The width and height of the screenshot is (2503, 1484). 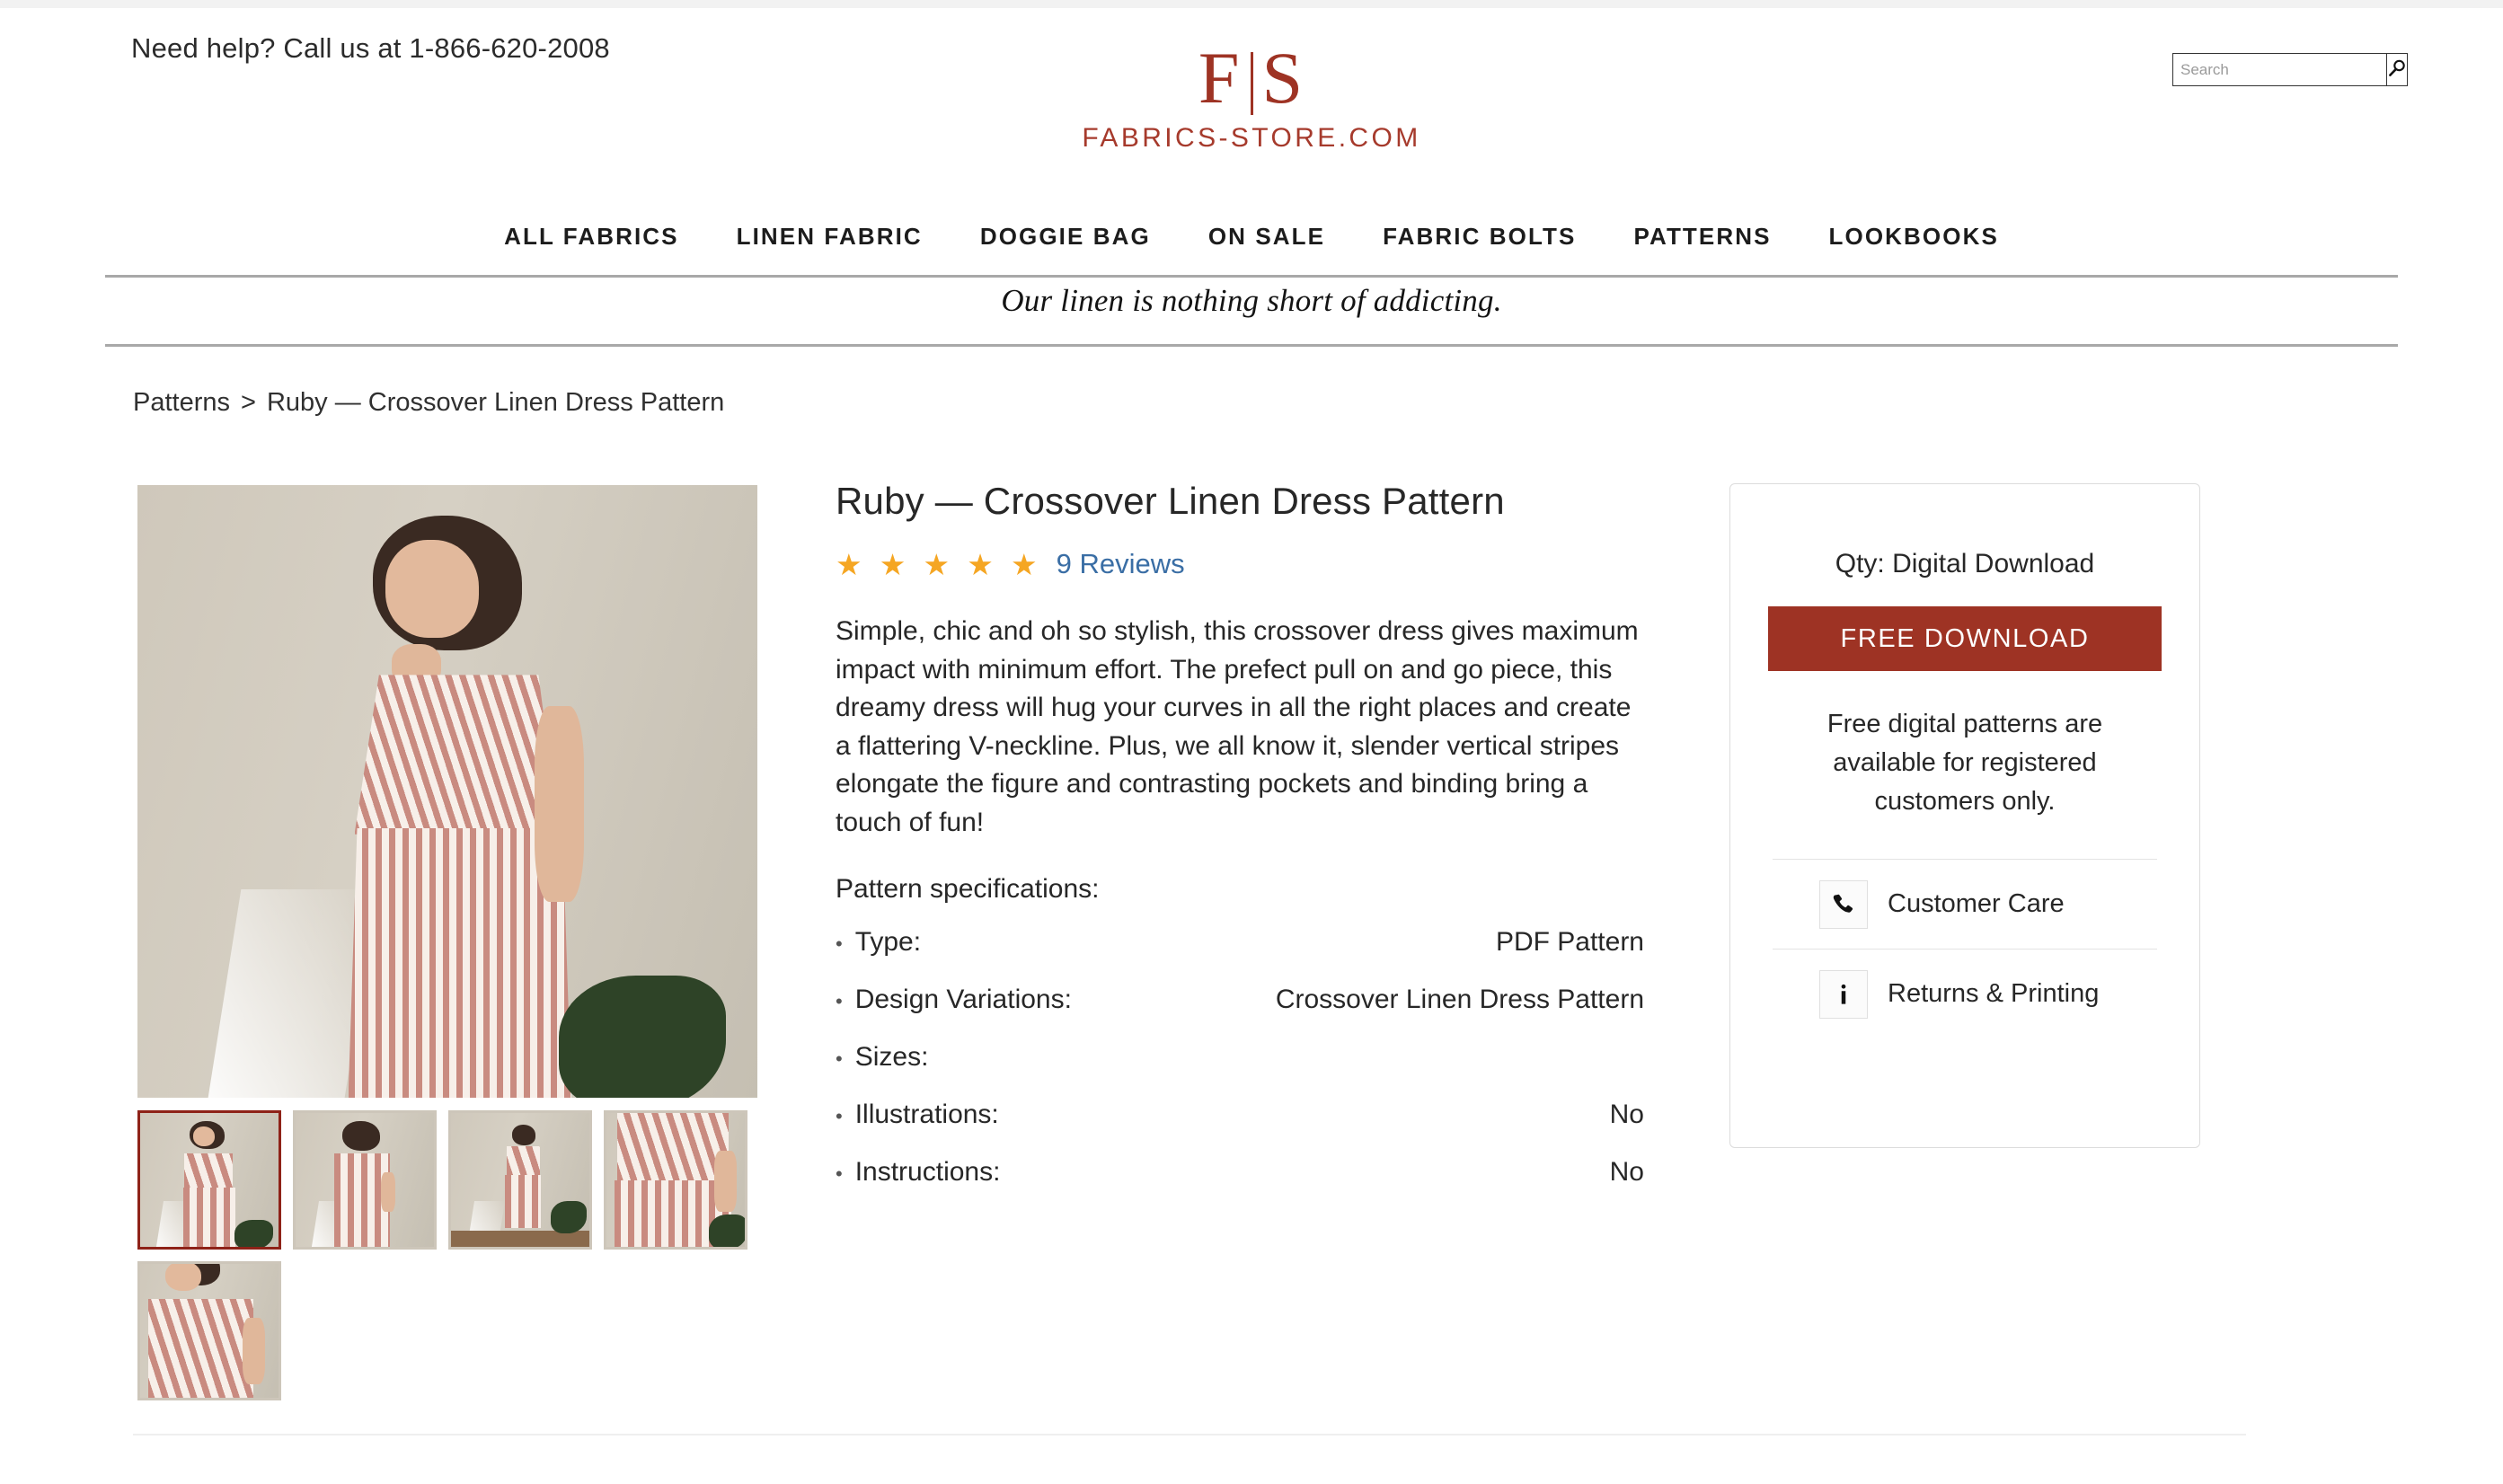 What do you see at coordinates (882, 1058) in the screenshot?
I see `spec-label: Sizes:` at bounding box center [882, 1058].